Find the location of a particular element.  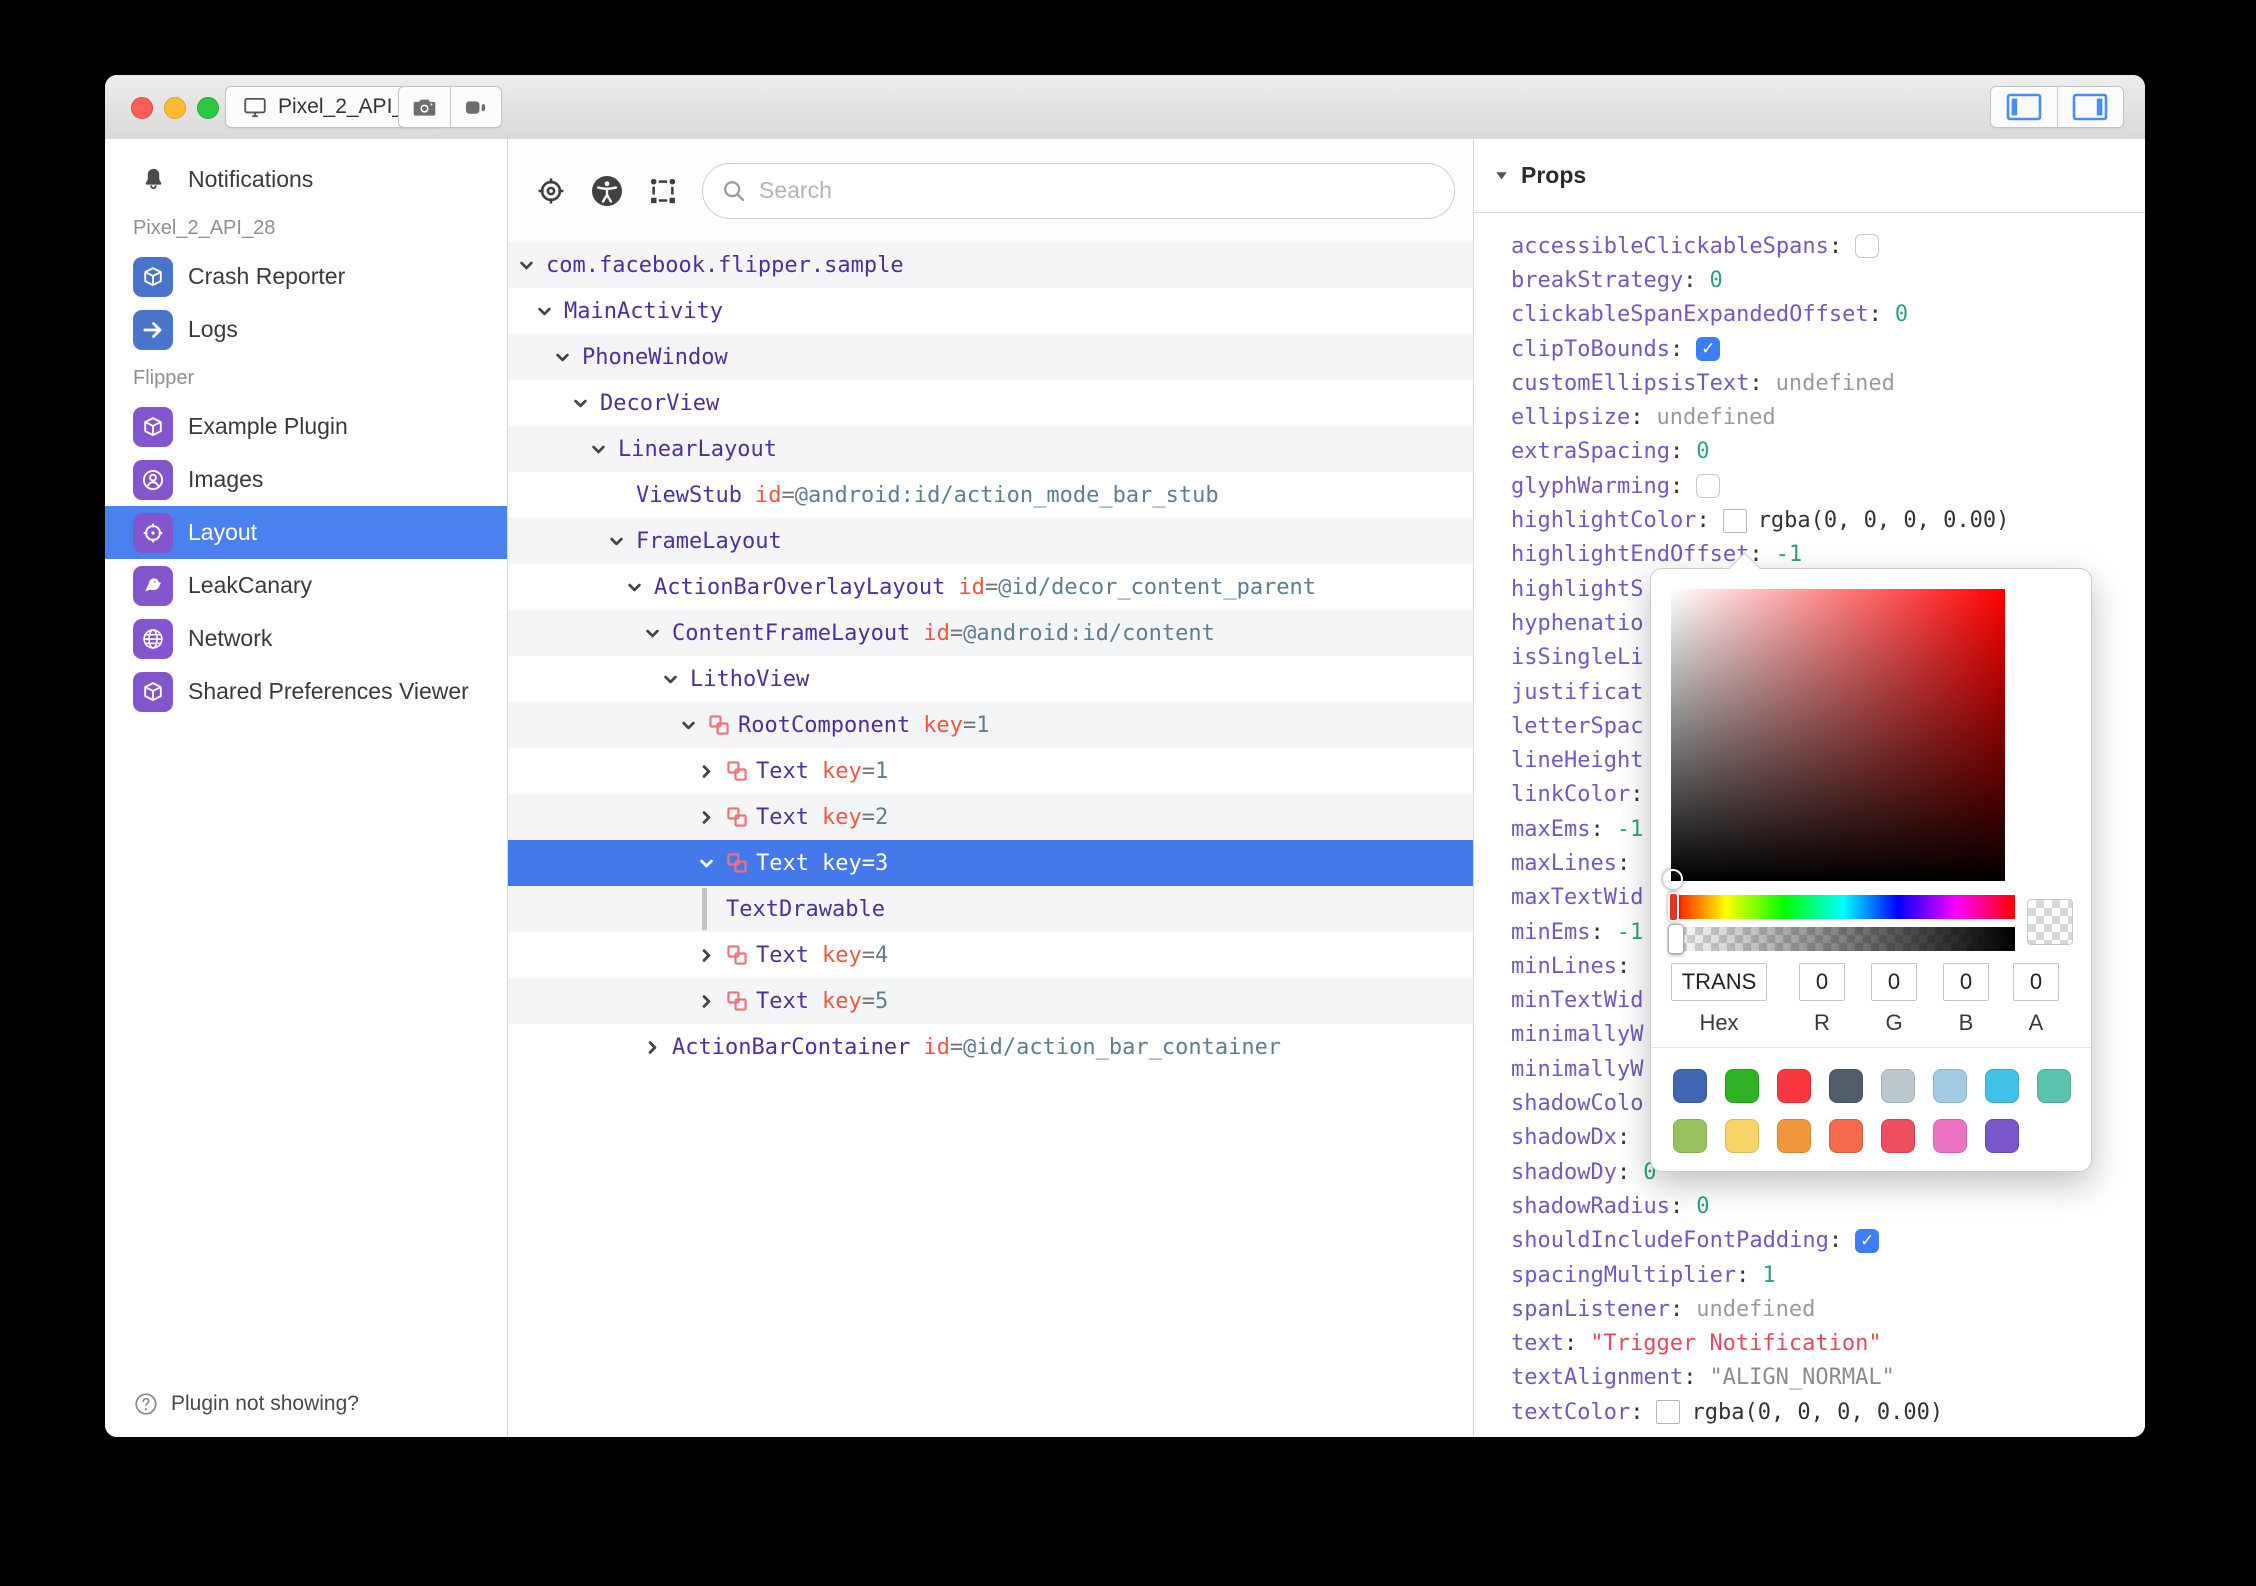

search-input is located at coordinates (1096, 190).